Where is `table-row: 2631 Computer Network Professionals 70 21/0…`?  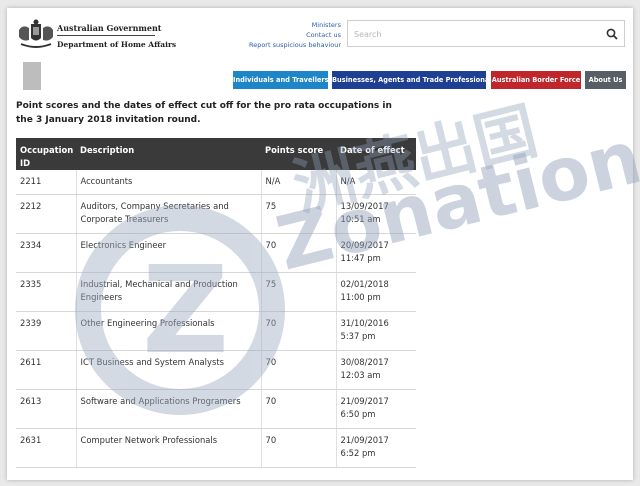 table-row: 2631 Computer Network Professionals 70 21/0… is located at coordinates (216, 448).